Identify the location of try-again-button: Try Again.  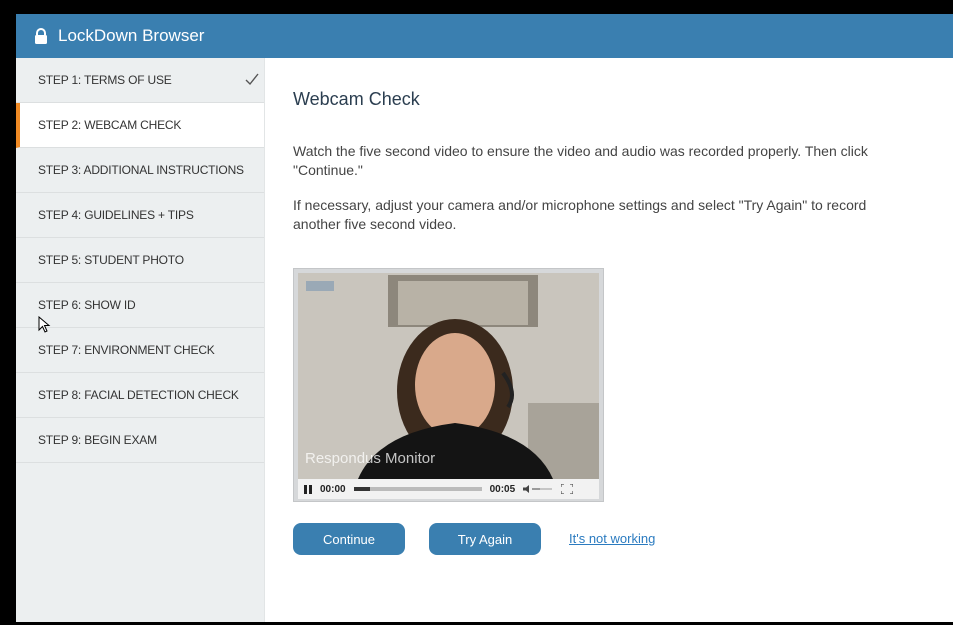
(485, 539).